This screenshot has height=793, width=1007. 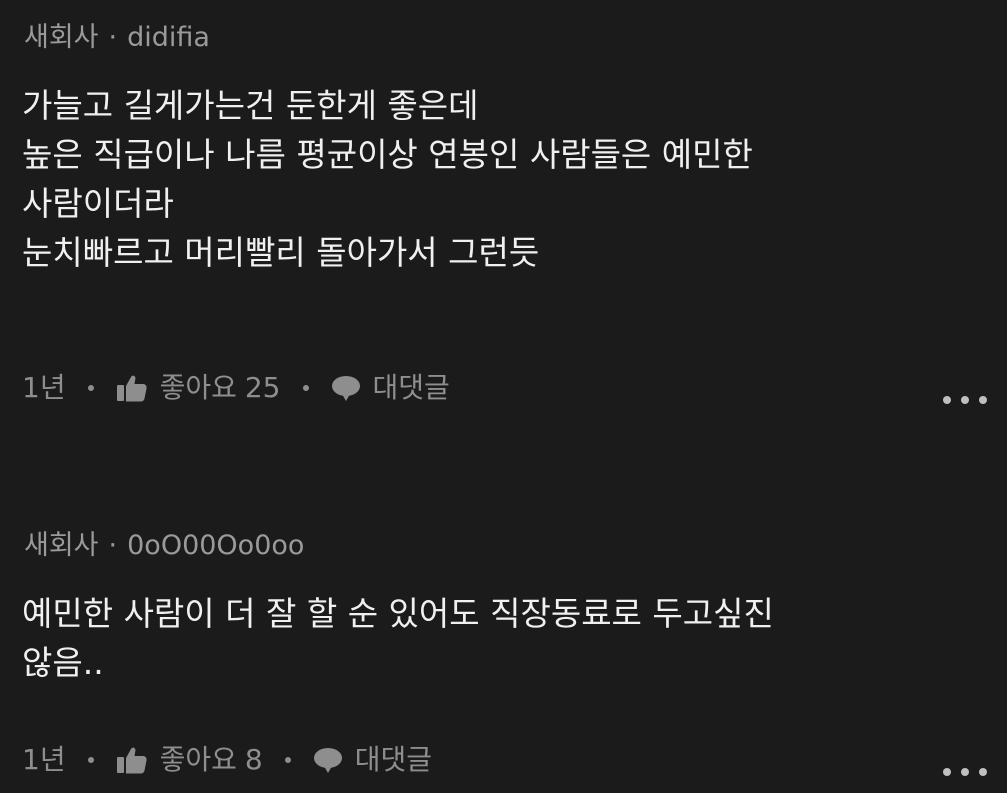 What do you see at coordinates (387, 154) in the screenshot?
I see `comment-line: 높은 직급이나 나름 평균이상 연봉인 사람들은 예민한` at bounding box center [387, 154].